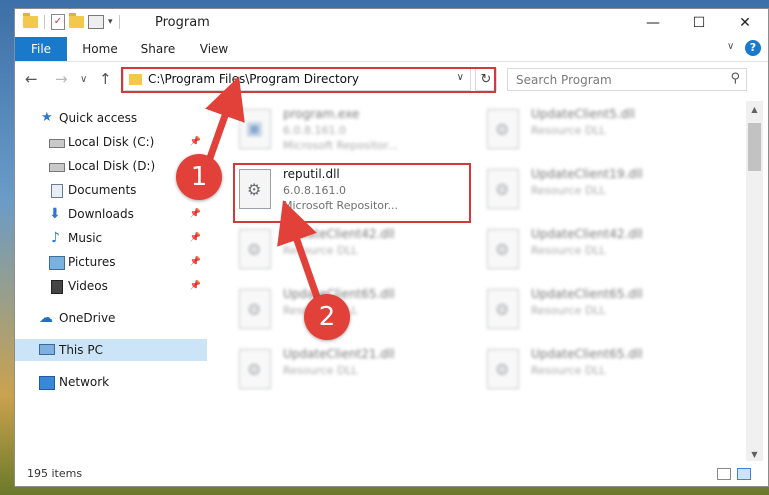 This screenshot has height=495, width=769. Describe the element at coordinates (61, 79) in the screenshot. I see `forward-button: →` at that location.